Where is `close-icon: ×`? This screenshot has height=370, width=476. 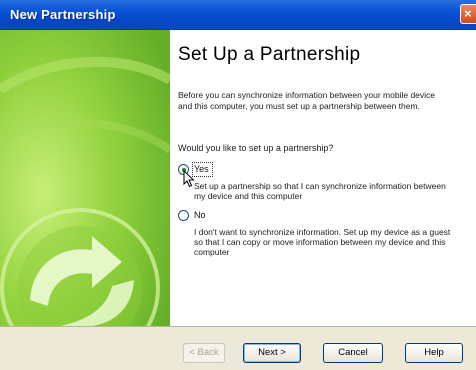 close-icon: × is located at coordinates (468, 13).